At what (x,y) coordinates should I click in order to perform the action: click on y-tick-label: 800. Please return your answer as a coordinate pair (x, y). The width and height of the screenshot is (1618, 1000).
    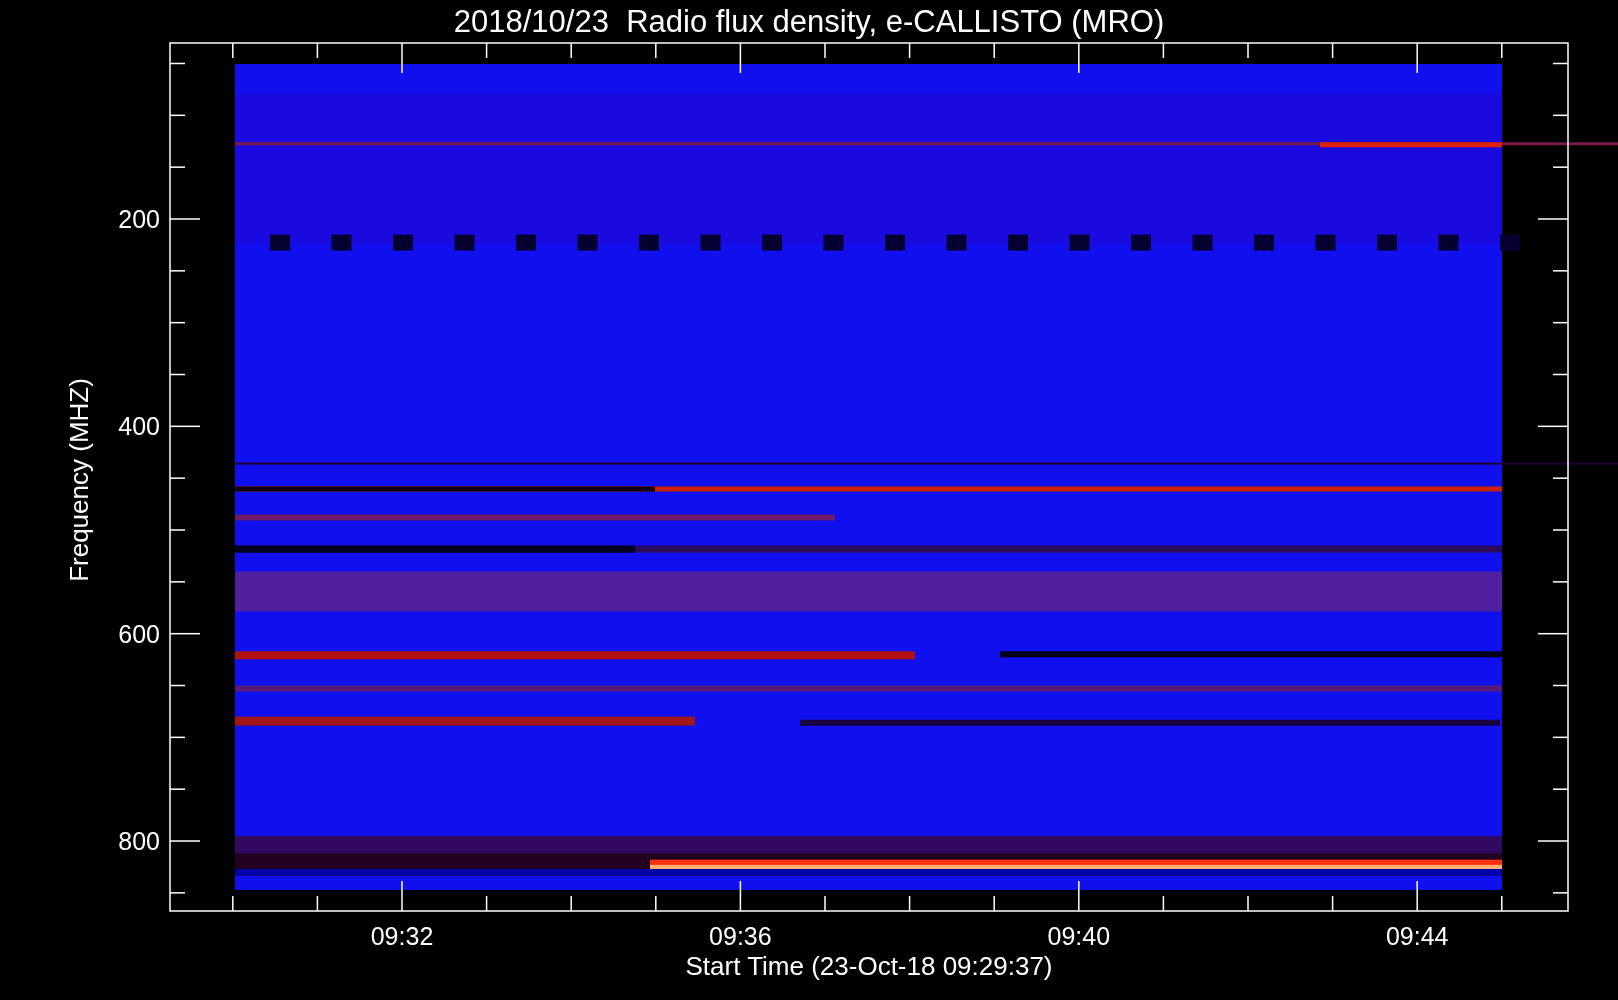
    Looking at the image, I should click on (139, 841).